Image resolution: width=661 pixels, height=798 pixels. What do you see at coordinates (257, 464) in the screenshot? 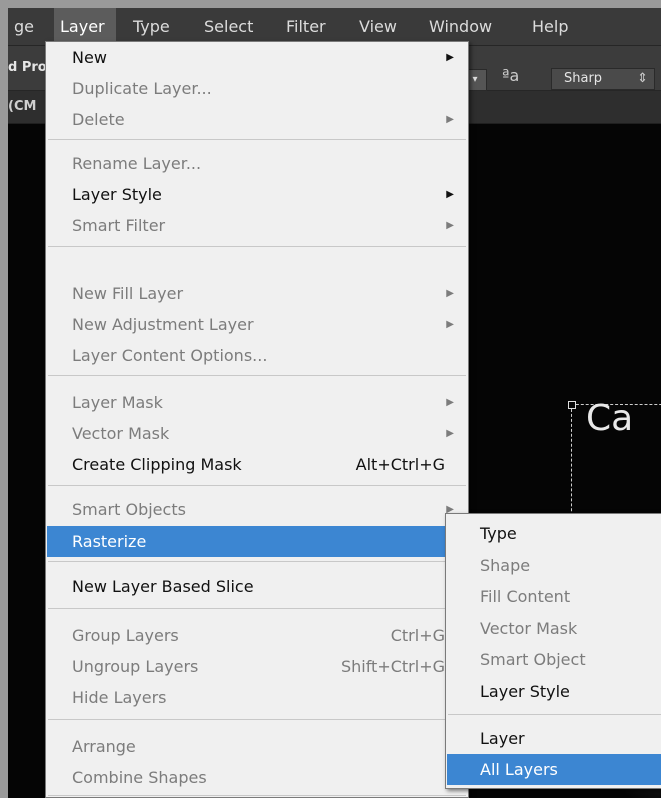
I see `menu-item-create-clipping-mask: Create Clipping Mask Alt+Ctrl+G` at bounding box center [257, 464].